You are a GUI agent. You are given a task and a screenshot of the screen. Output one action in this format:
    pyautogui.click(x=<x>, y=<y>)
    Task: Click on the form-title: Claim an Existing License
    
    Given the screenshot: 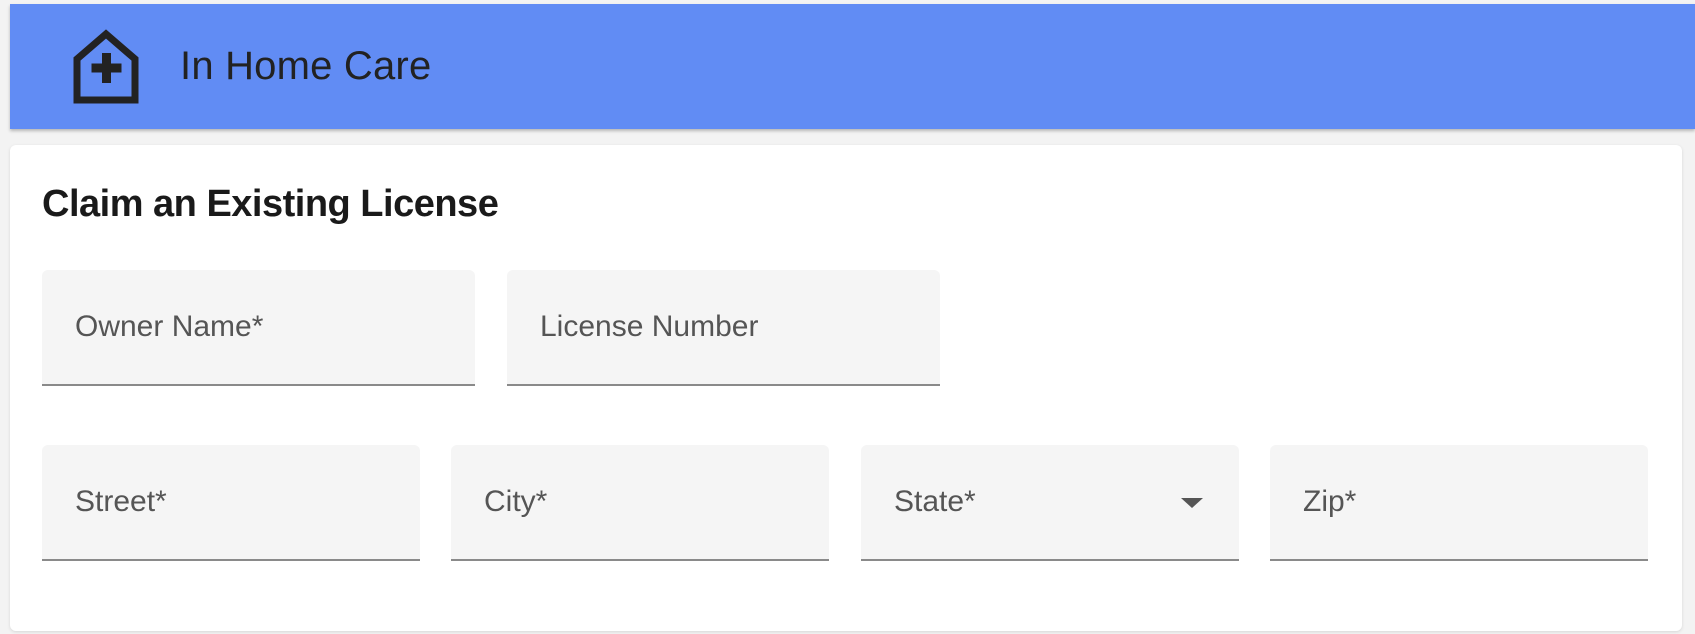 What is the action you would take?
    pyautogui.click(x=270, y=204)
    